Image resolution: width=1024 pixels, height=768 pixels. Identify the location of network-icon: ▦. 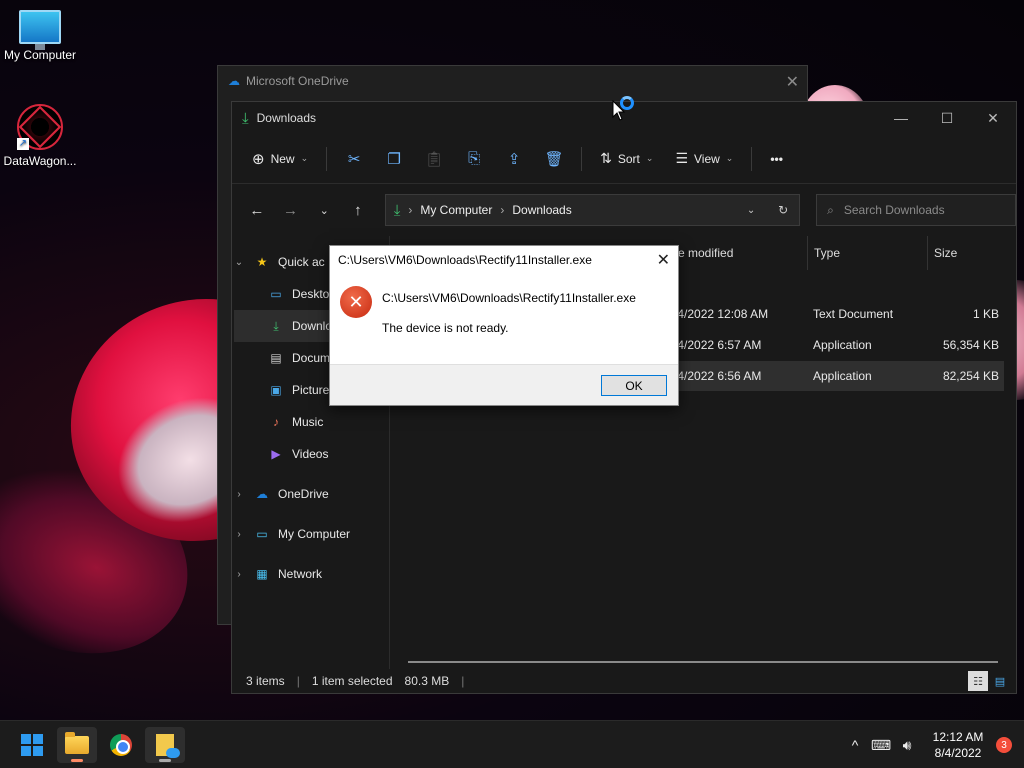
(262, 574).